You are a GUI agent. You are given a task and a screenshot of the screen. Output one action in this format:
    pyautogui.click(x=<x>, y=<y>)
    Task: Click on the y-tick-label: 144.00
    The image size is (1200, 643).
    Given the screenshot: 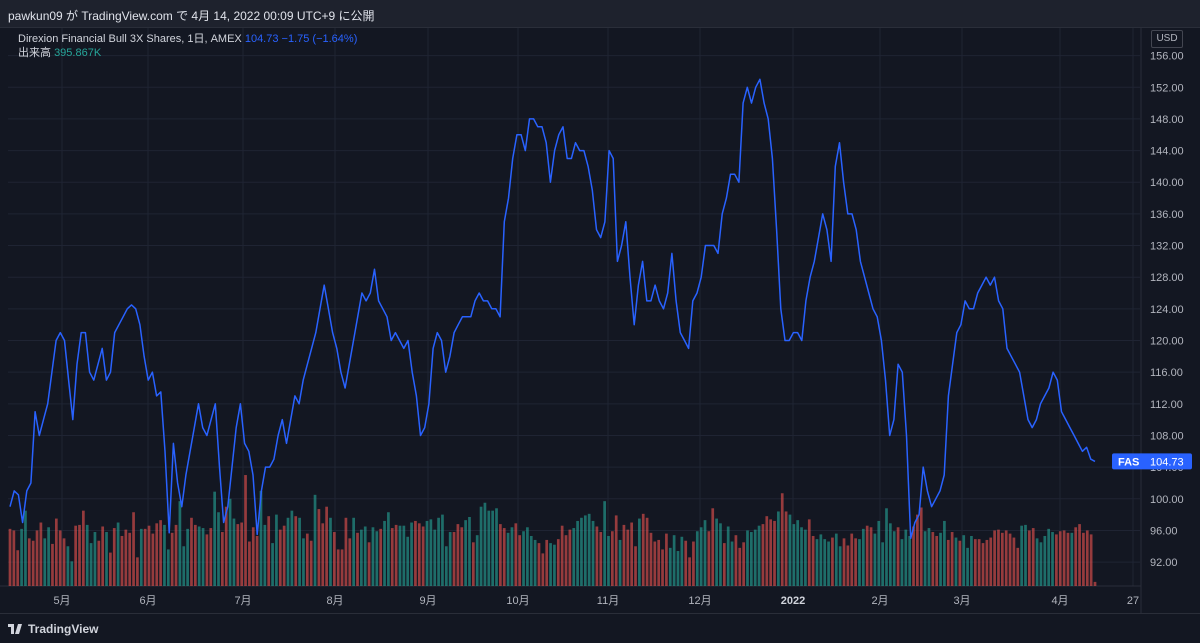 What is the action you would take?
    pyautogui.click(x=1167, y=152)
    